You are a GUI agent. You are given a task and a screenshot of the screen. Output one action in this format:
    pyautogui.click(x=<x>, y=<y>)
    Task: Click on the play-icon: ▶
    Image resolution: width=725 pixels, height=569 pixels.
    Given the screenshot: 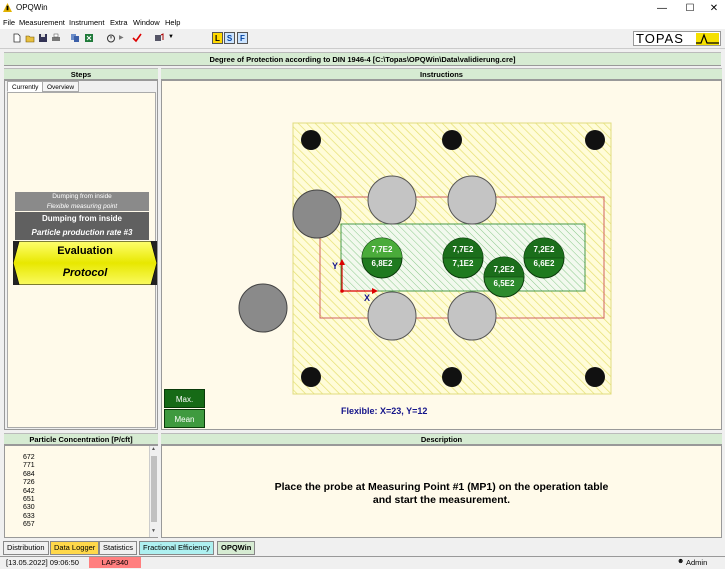 What is the action you would take?
    pyautogui.click(x=121, y=37)
    